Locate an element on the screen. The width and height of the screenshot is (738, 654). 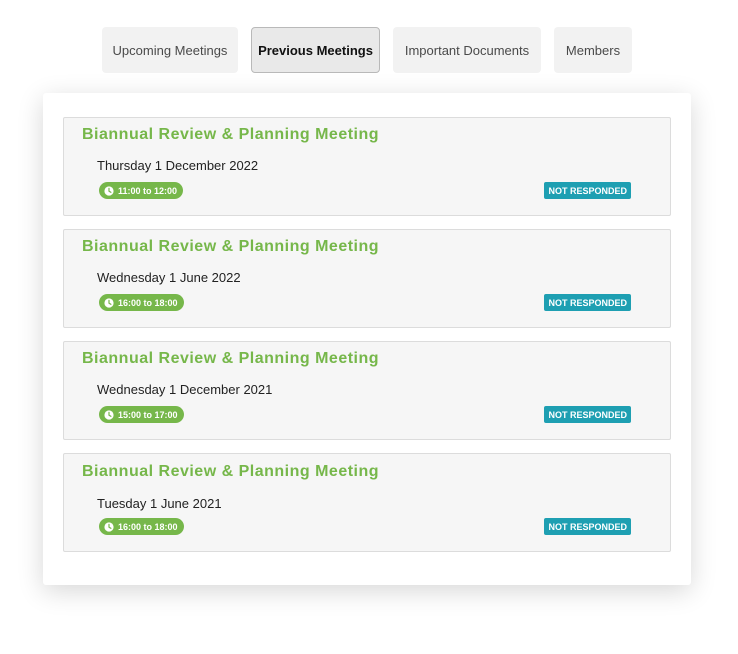
meeting-date: Thursday 1 December 2022 is located at coordinates (178, 165).